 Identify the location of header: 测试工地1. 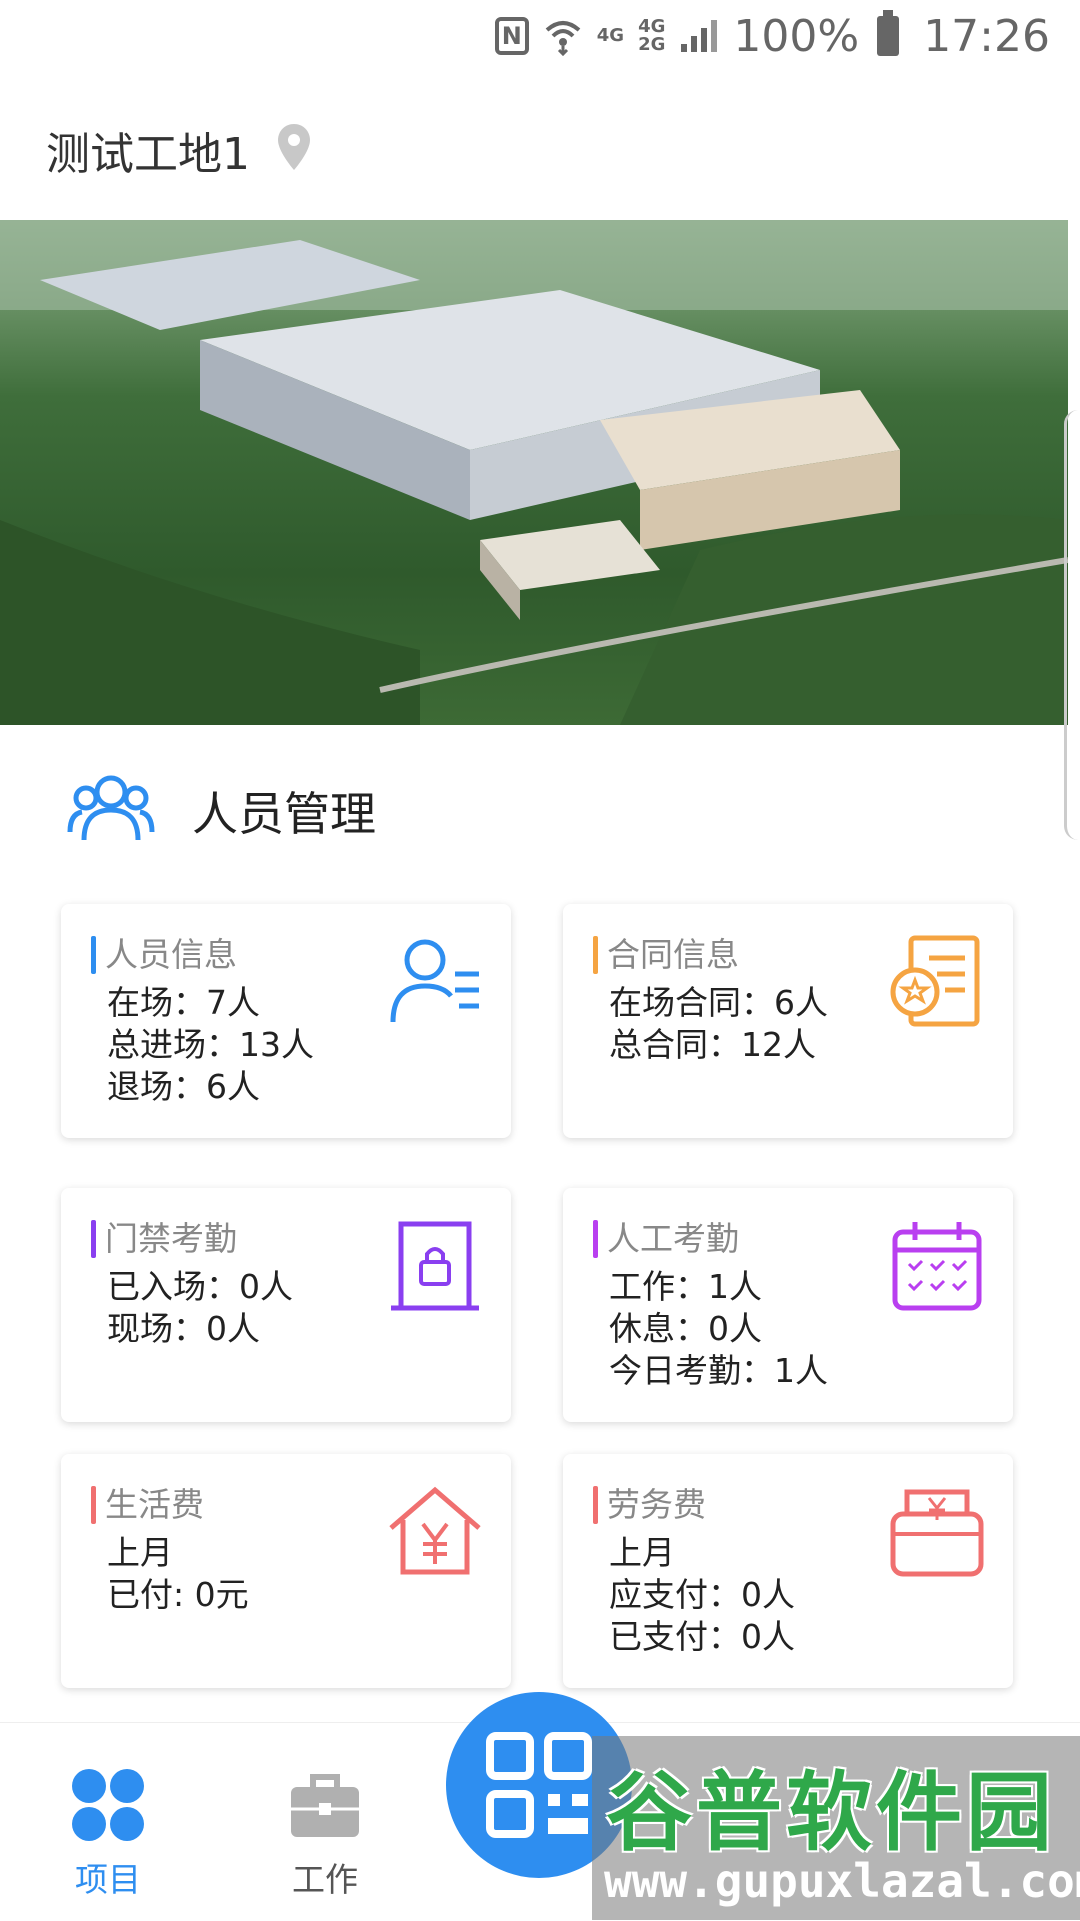
(540, 146).